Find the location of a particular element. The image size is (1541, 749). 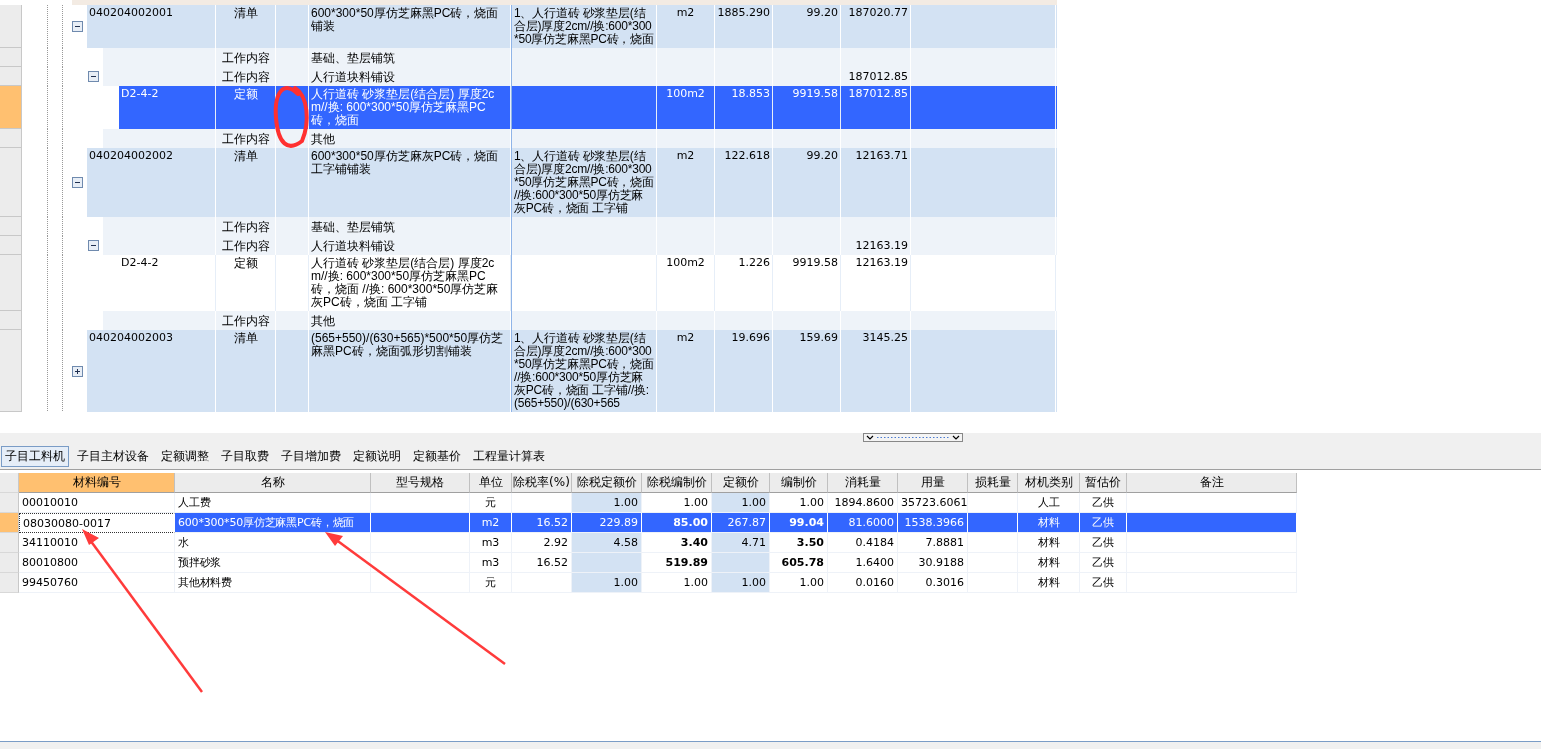

table-row: 08030080-0017 600*300*50厚仿芝麻黑PC砖，烧面 m2 16.52 229.89 85.00 267.87 99.04 81.6000 1538.3966 材料 乙供 is located at coordinates (658, 523).